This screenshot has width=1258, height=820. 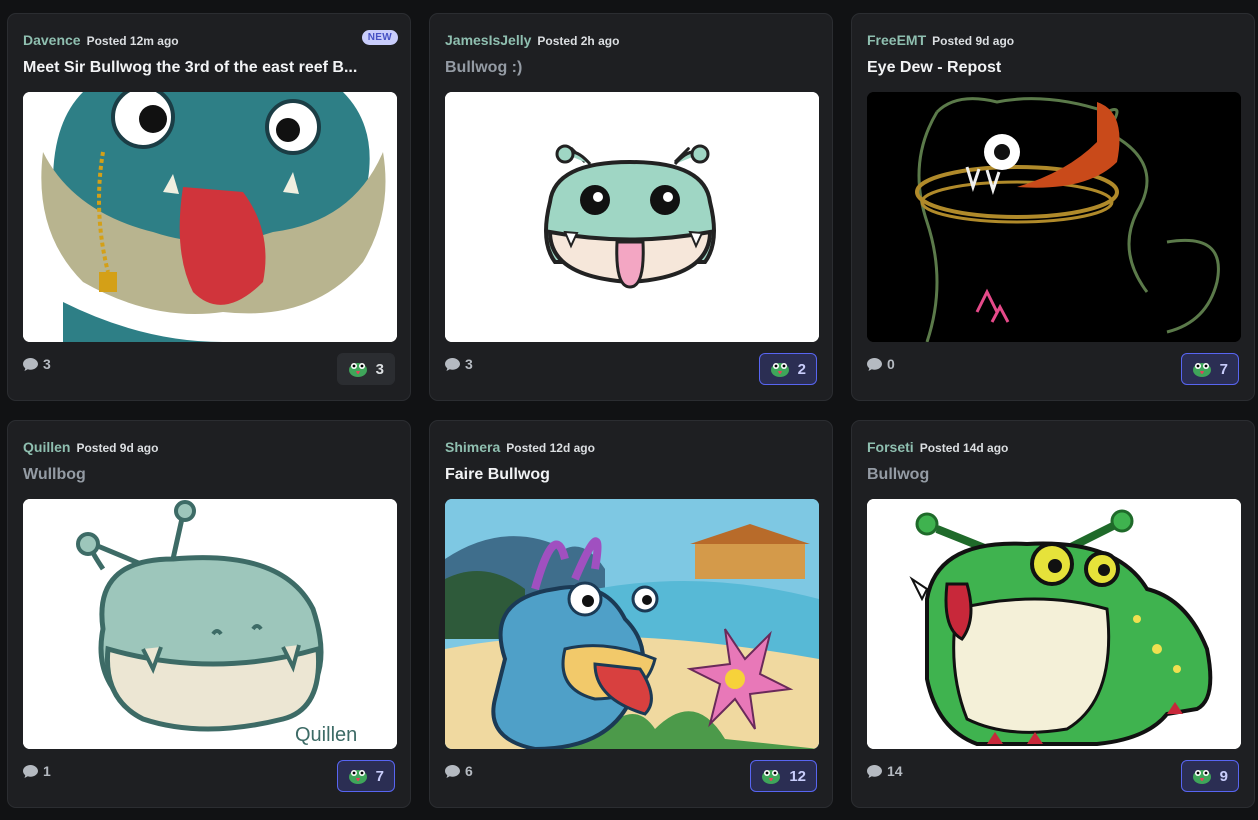 What do you see at coordinates (896, 40) in the screenshot?
I see `post-author: FreeEMT` at bounding box center [896, 40].